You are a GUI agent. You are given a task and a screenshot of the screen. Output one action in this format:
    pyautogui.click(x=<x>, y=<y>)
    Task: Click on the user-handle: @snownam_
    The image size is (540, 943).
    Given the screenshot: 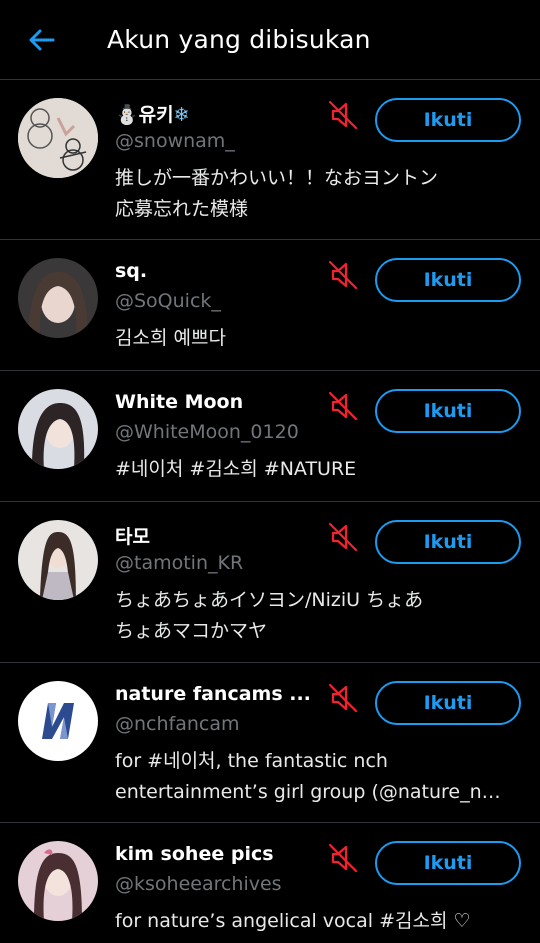 What is the action you would take?
    pyautogui.click(x=175, y=141)
    